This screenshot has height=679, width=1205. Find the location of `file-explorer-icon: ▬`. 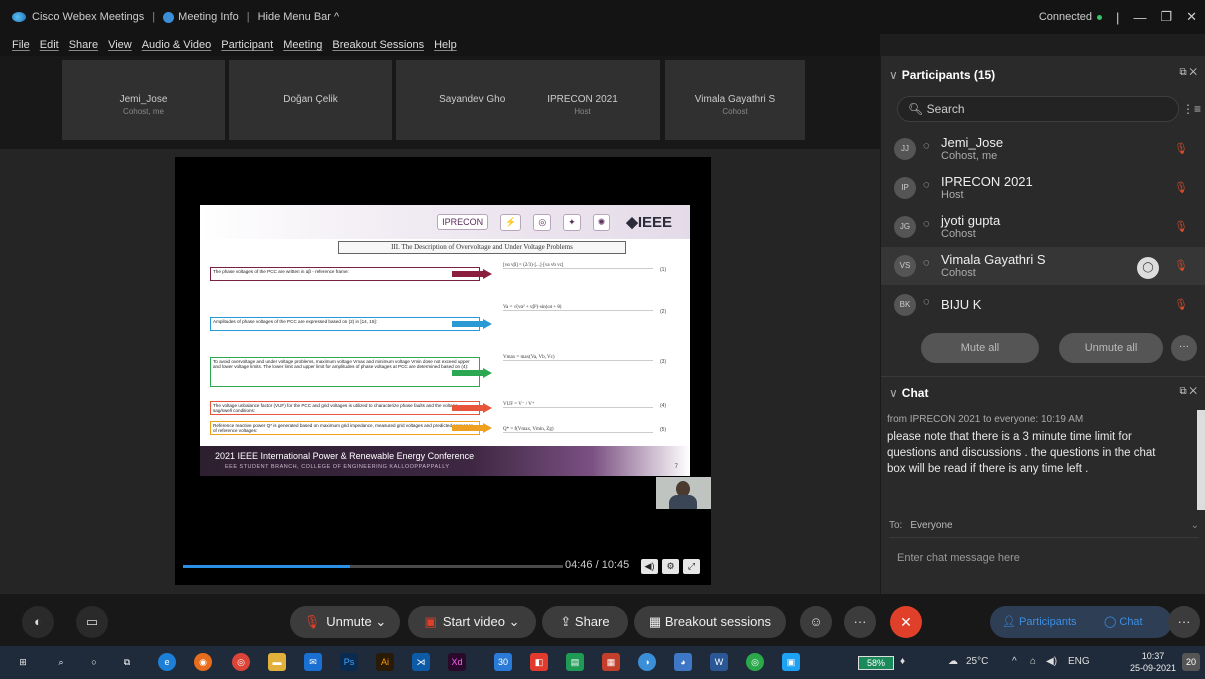

file-explorer-icon: ▬ is located at coordinates (277, 662).